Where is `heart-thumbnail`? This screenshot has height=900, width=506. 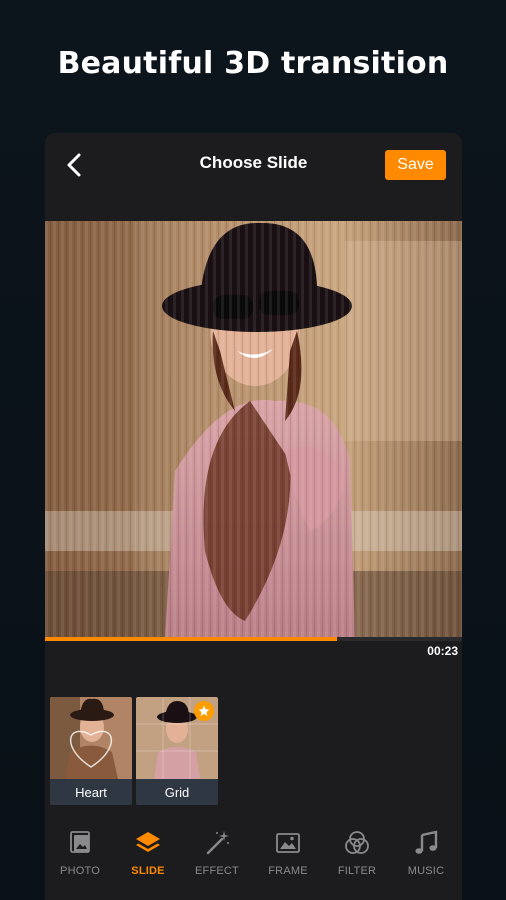 heart-thumbnail is located at coordinates (91, 738).